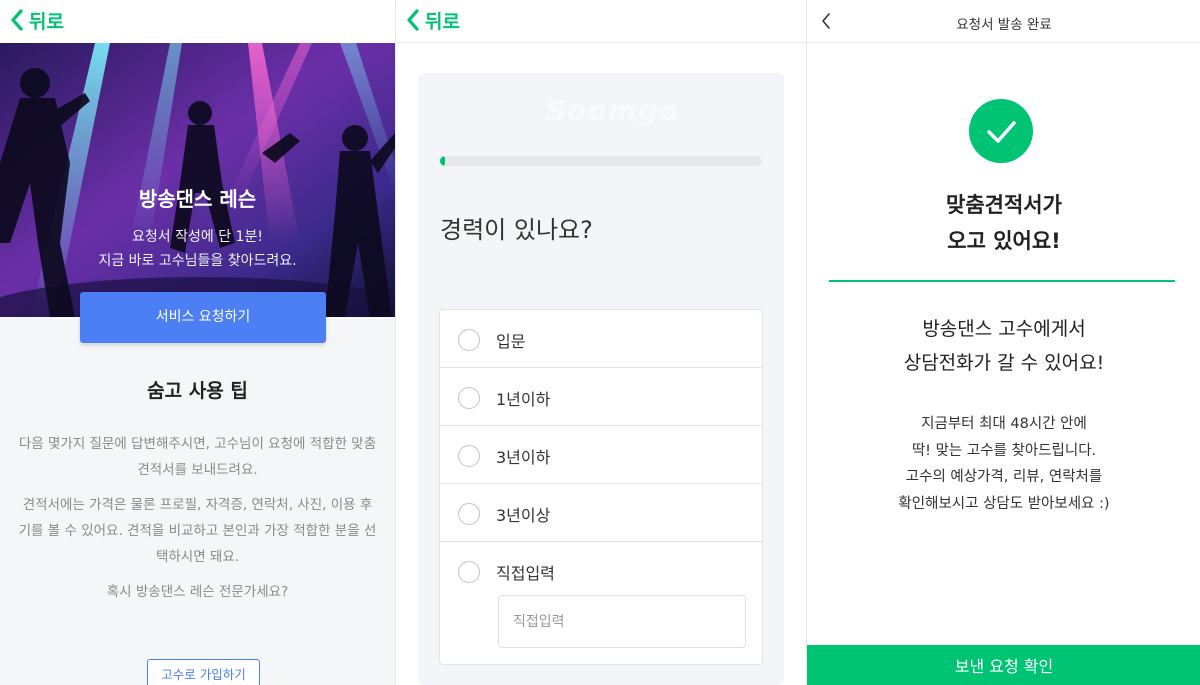 This screenshot has height=685, width=1200. I want to click on option-label: 입문, so click(511, 341).